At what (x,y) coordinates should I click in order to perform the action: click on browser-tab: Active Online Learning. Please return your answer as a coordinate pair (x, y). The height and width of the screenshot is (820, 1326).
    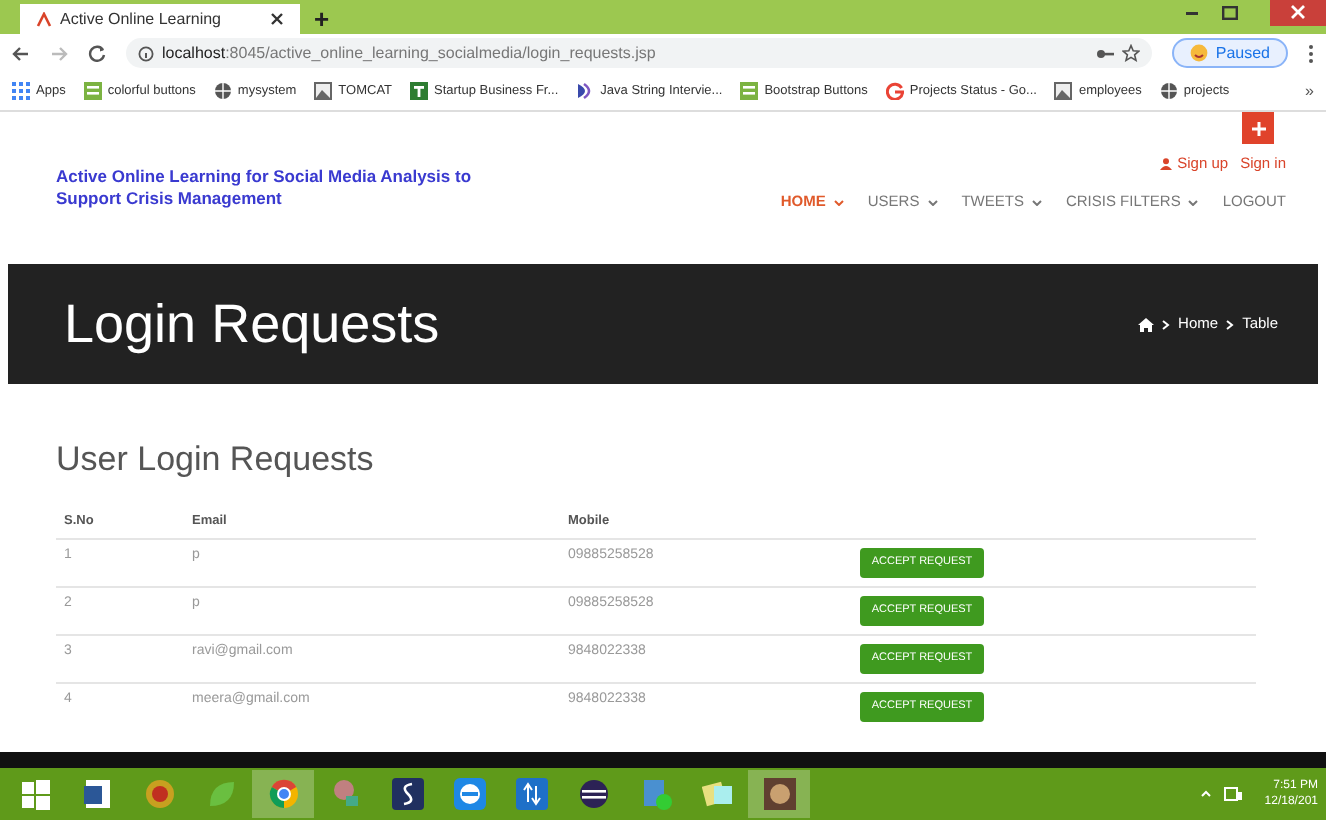
    Looking at the image, I should click on (160, 19).